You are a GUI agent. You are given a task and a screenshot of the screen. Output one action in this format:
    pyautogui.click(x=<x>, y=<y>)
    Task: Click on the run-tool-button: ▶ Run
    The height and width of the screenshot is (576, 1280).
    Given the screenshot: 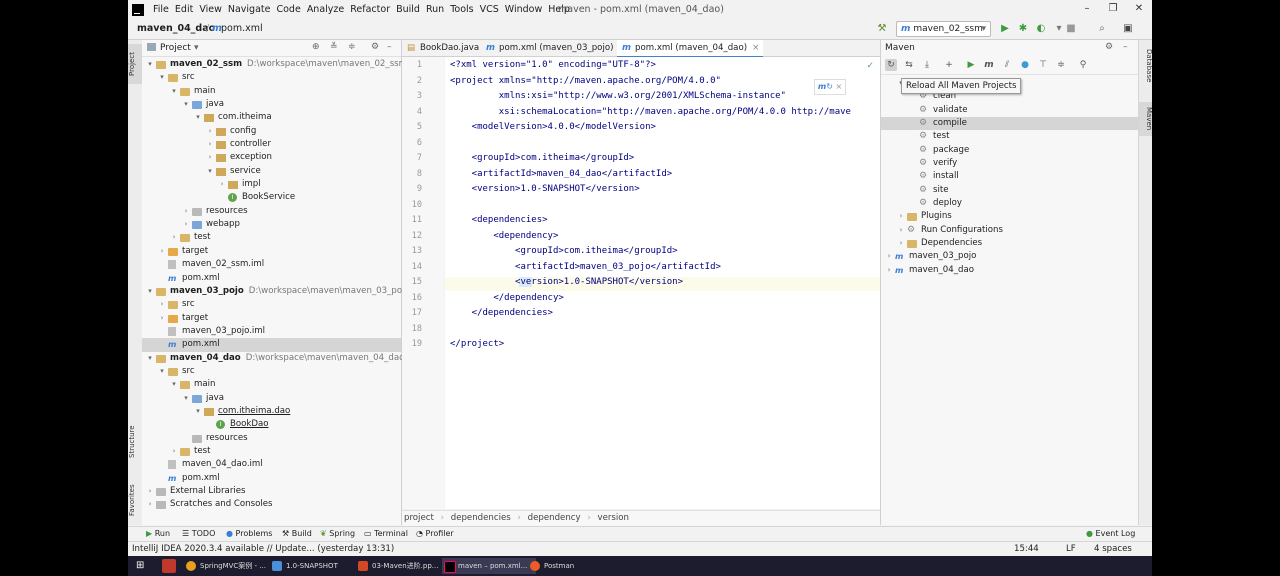 What is the action you would take?
    pyautogui.click(x=158, y=534)
    